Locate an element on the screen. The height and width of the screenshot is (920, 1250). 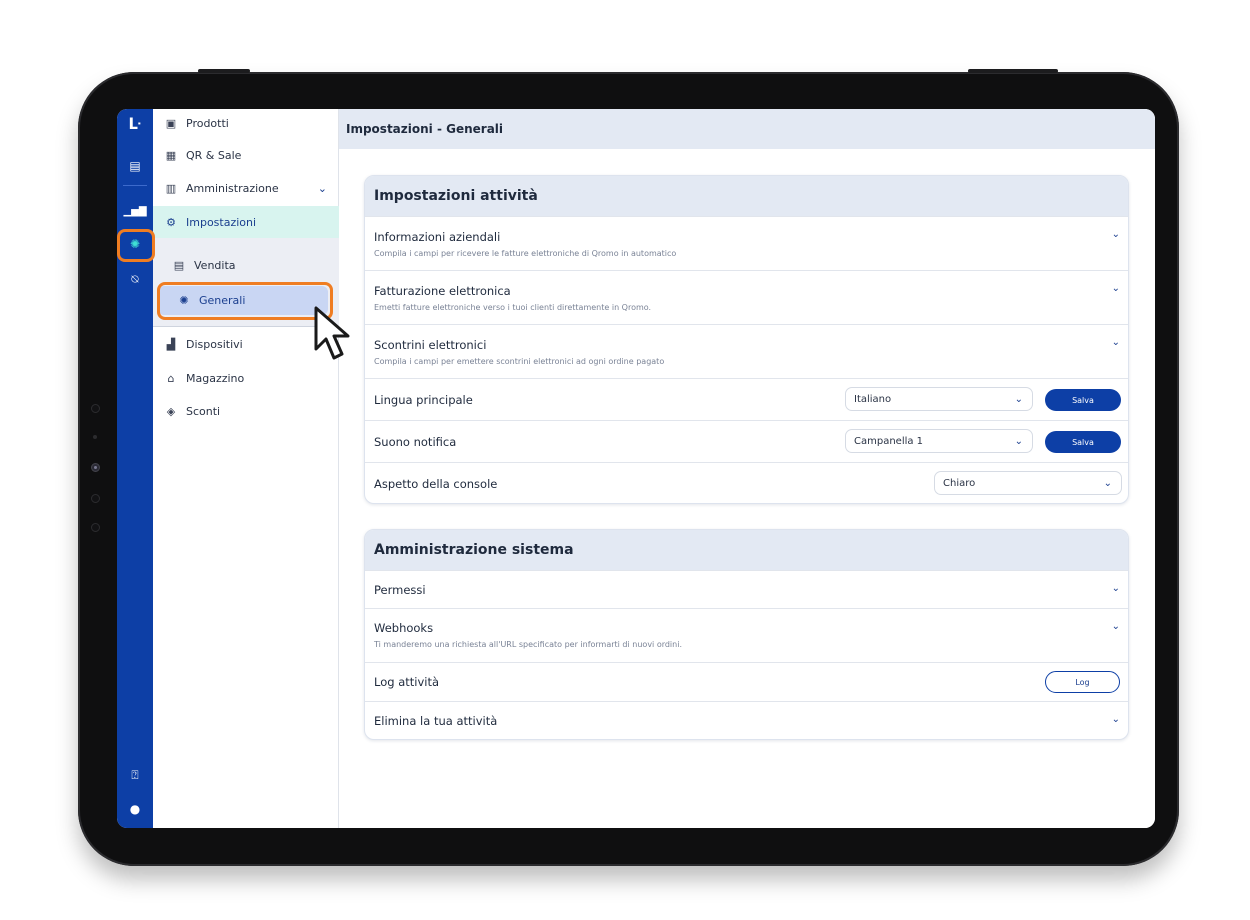
receipt-icon: ▤ is located at coordinates (135, 166).